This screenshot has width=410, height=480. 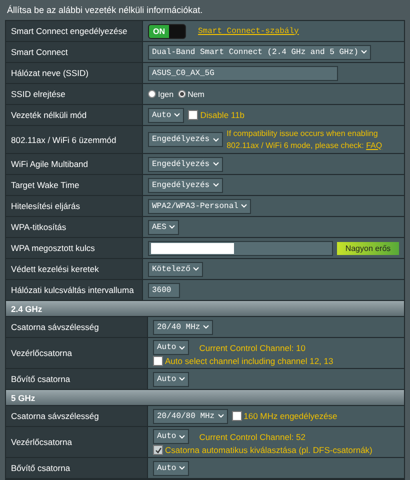 What do you see at coordinates (74, 227) in the screenshot?
I see `field-label: WPA-titkosítás` at bounding box center [74, 227].